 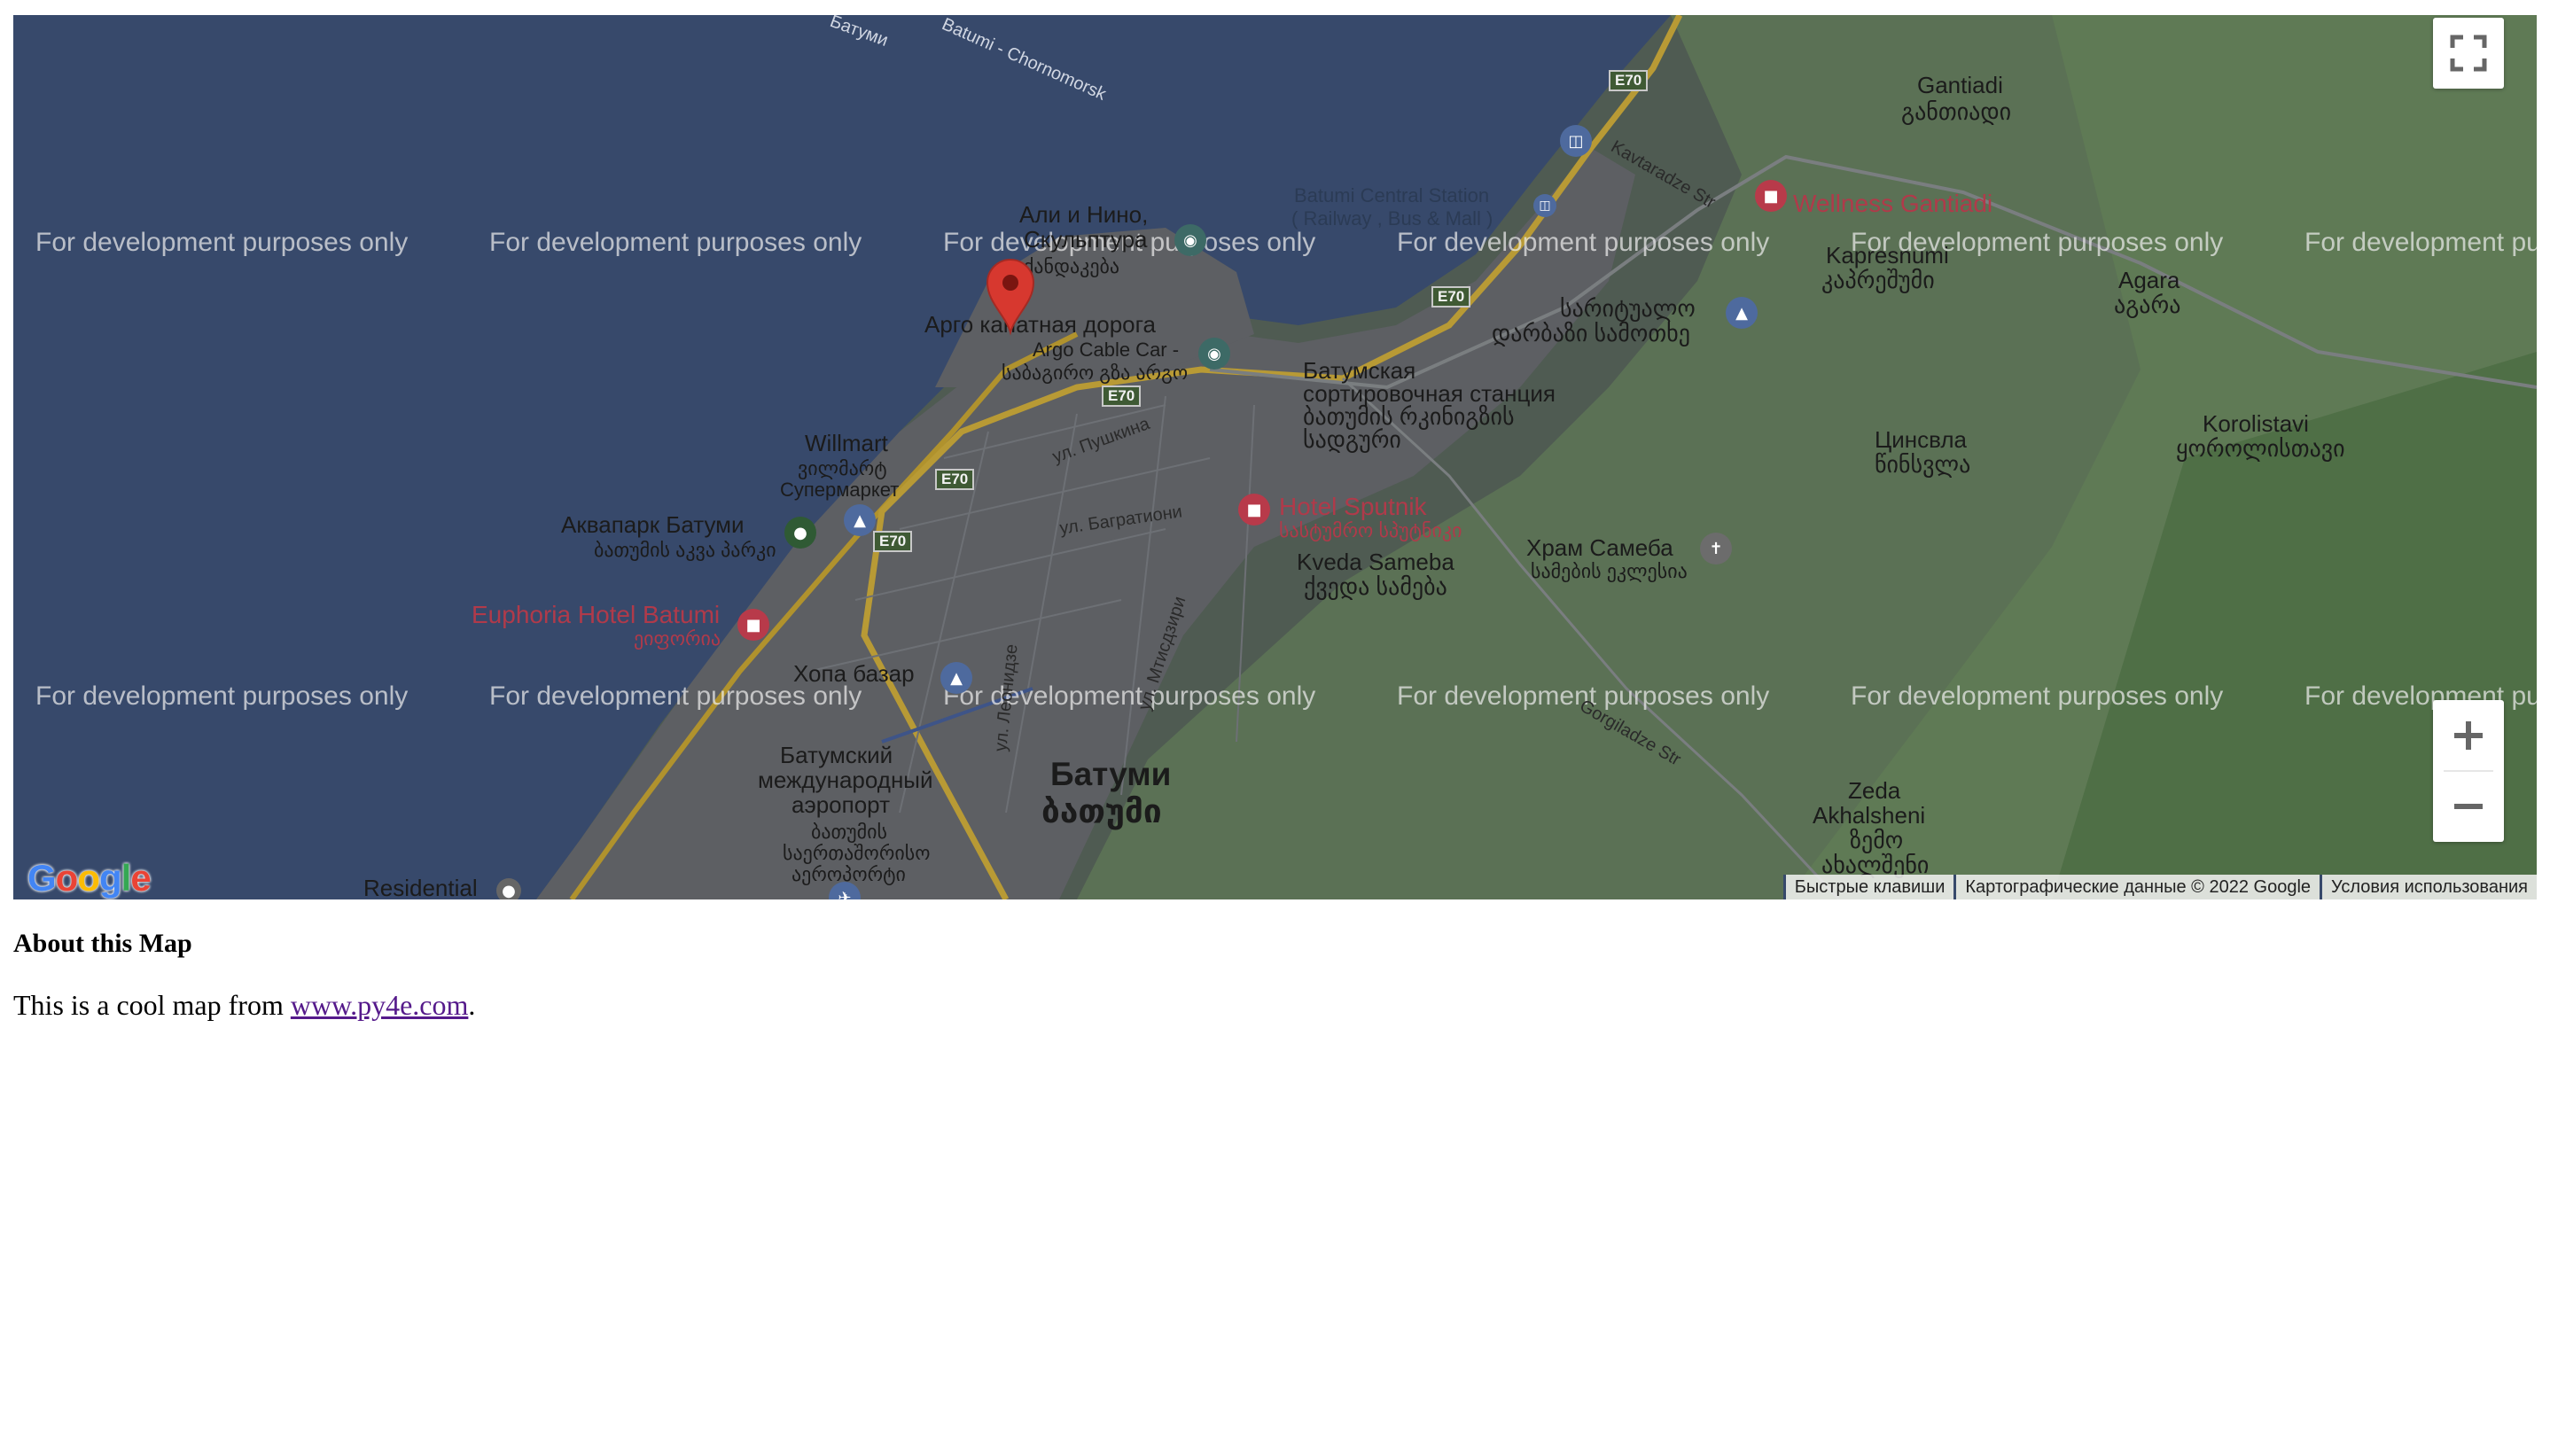 I want to click on park-icon: ●, so click(x=800, y=533).